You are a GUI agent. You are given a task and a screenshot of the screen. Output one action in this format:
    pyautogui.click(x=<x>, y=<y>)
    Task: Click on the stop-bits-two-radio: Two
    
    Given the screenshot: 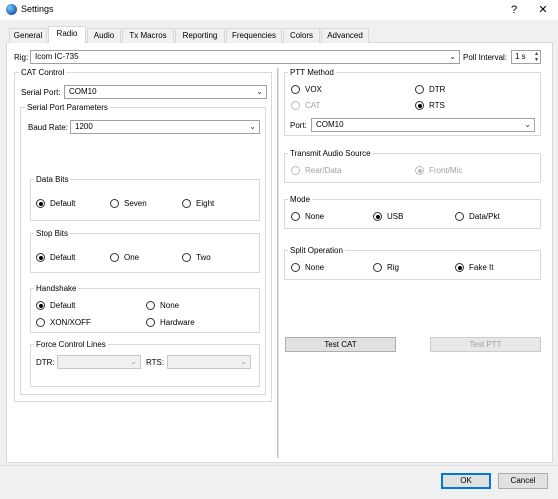 What is the action you would take?
    pyautogui.click(x=196, y=257)
    